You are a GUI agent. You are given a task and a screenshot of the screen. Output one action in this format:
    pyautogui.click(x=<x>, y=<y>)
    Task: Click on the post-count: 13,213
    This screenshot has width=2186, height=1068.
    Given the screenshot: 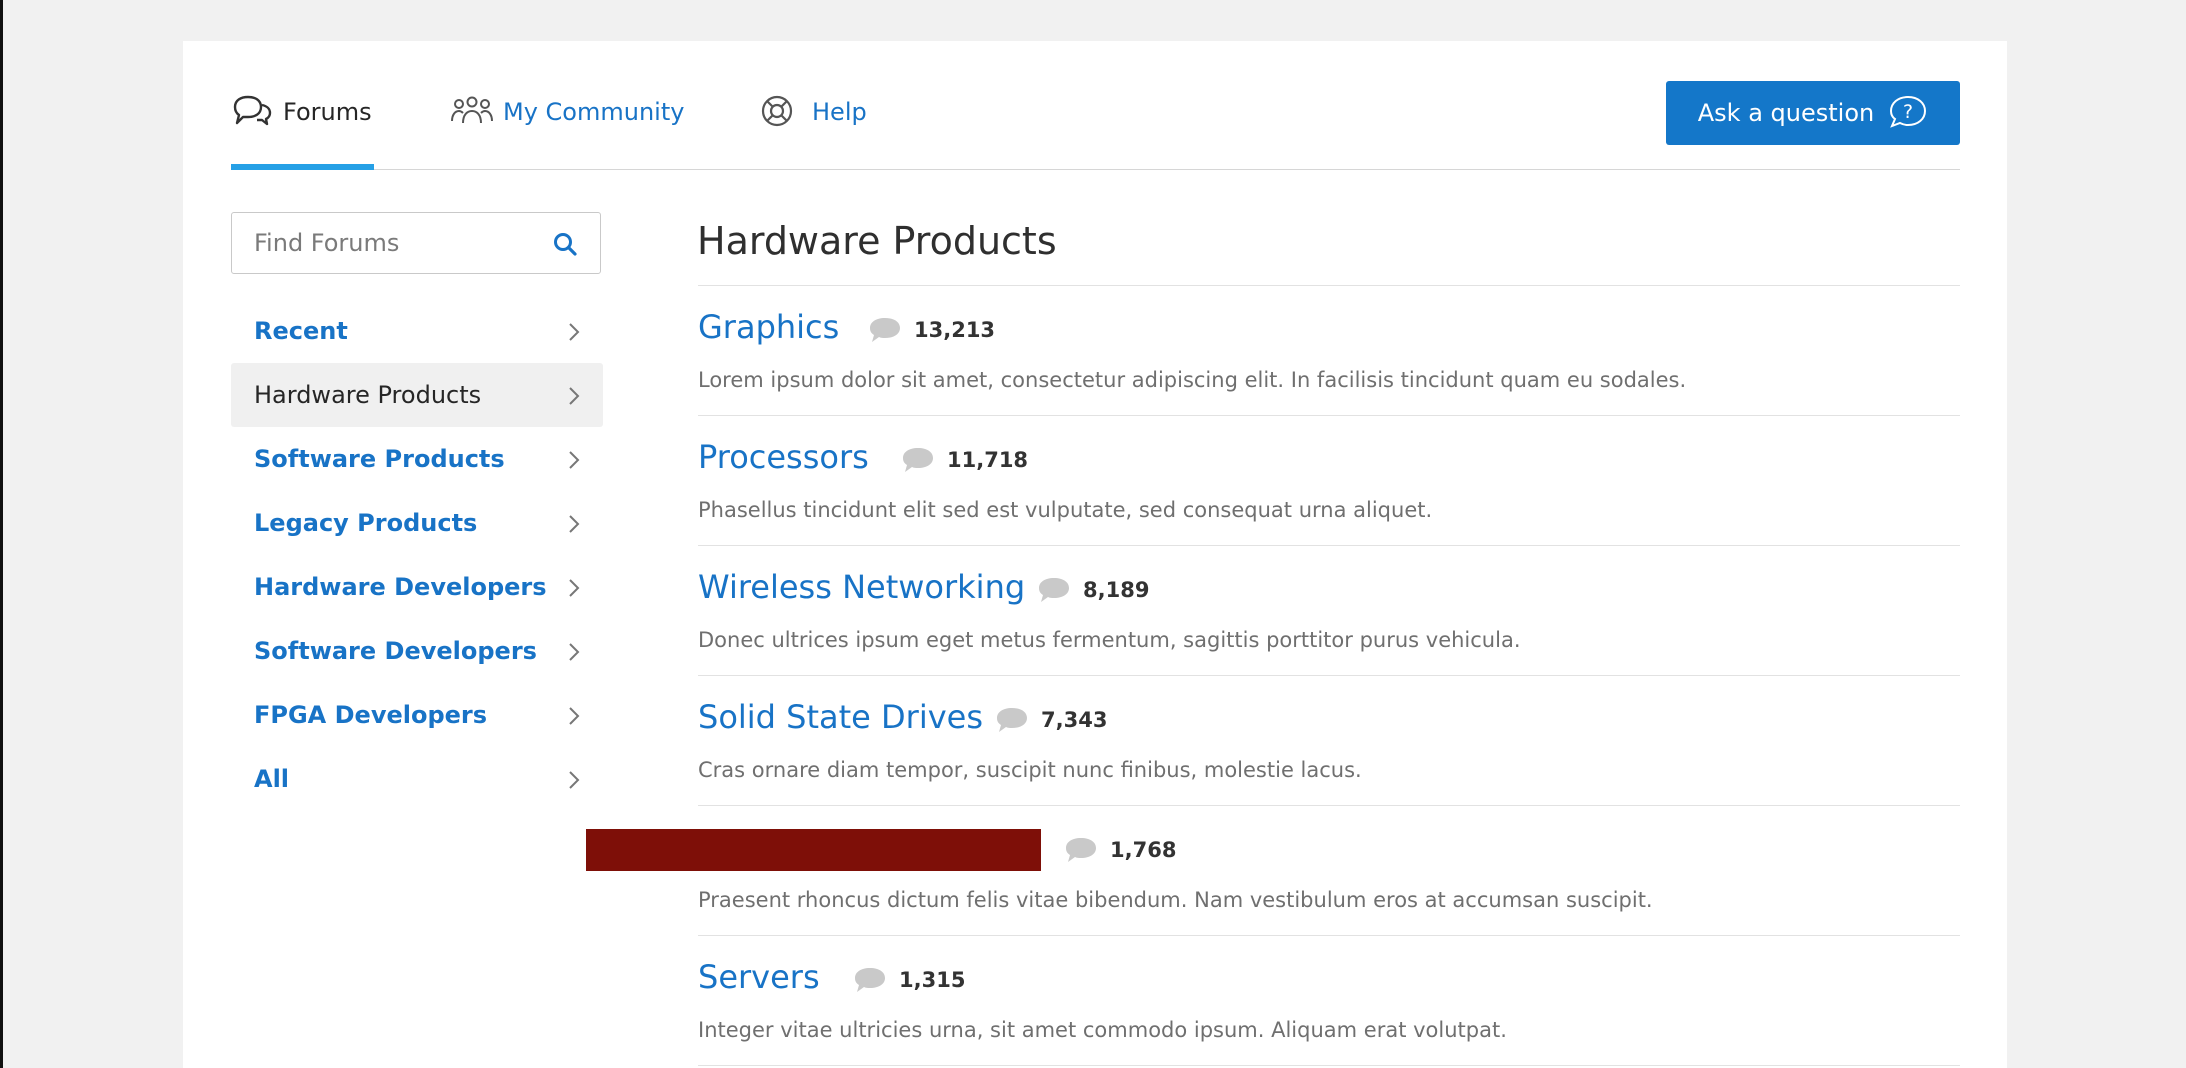 What is the action you would take?
    pyautogui.click(x=931, y=330)
    